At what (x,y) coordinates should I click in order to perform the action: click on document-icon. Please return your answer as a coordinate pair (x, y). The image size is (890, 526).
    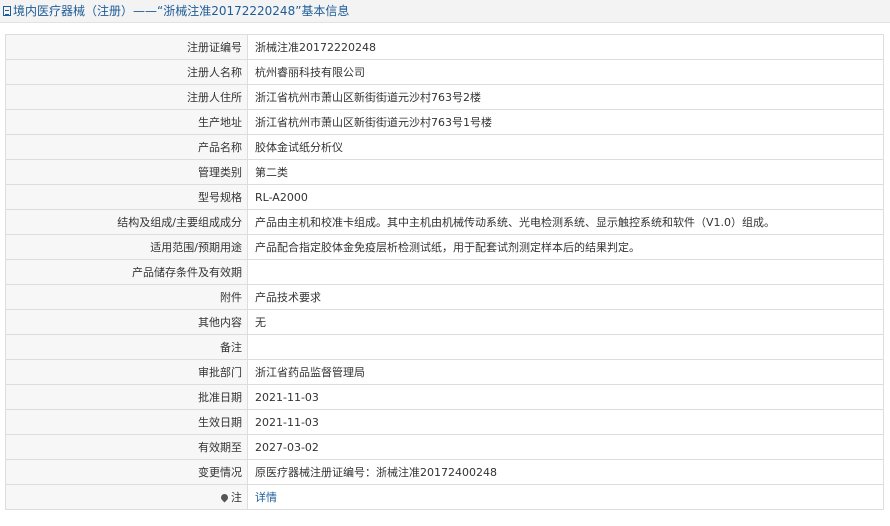
    Looking at the image, I should click on (7, 11).